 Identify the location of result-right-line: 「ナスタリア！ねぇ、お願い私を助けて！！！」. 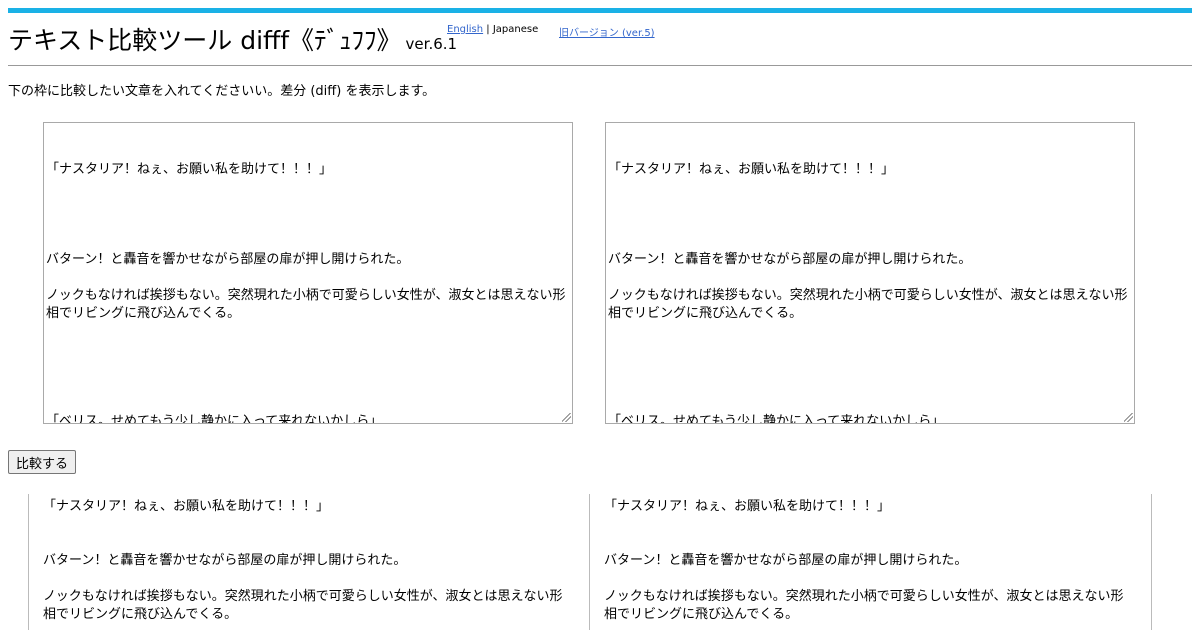
(747, 506).